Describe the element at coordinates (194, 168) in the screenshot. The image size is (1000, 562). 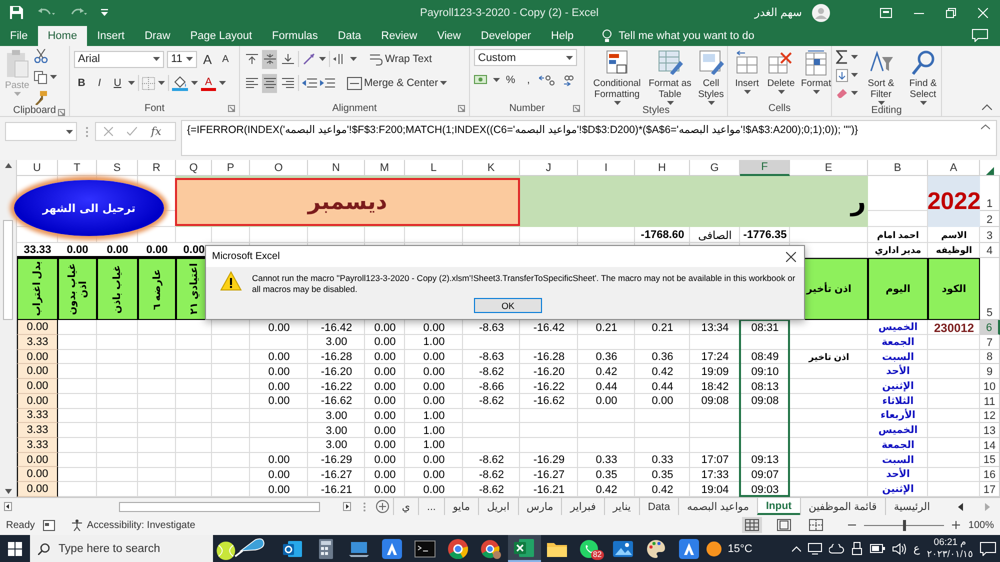
I see `column-header: Q` at that location.